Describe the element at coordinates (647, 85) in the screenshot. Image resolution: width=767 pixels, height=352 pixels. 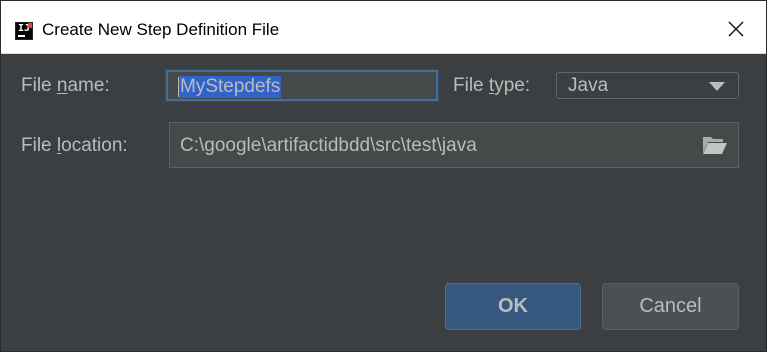
I see `file-type-select: Java` at that location.